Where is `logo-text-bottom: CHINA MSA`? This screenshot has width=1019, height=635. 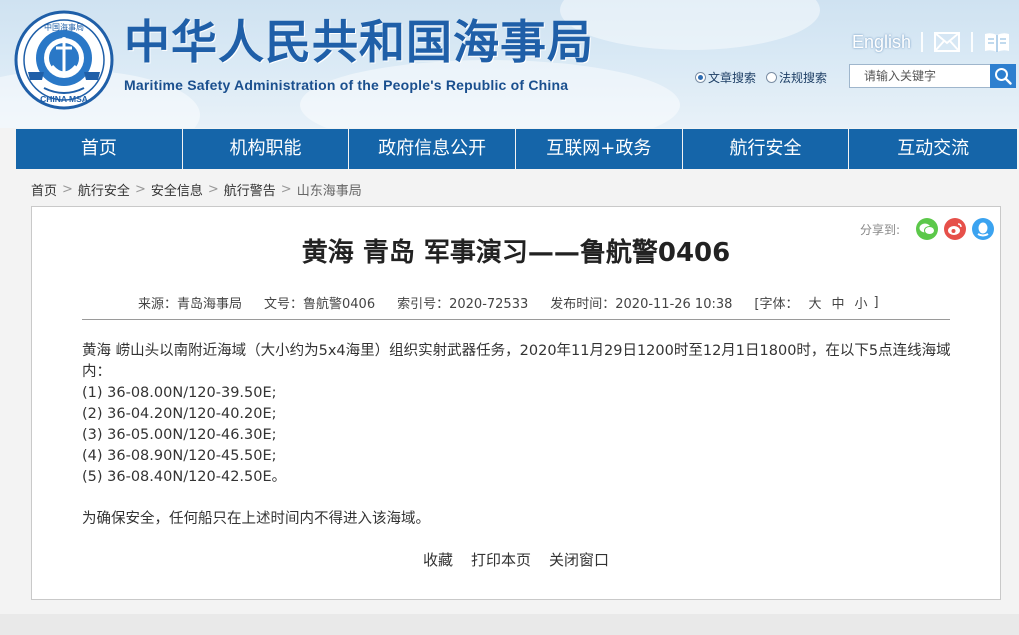
logo-text-bottom: CHINA MSA is located at coordinates (64, 99).